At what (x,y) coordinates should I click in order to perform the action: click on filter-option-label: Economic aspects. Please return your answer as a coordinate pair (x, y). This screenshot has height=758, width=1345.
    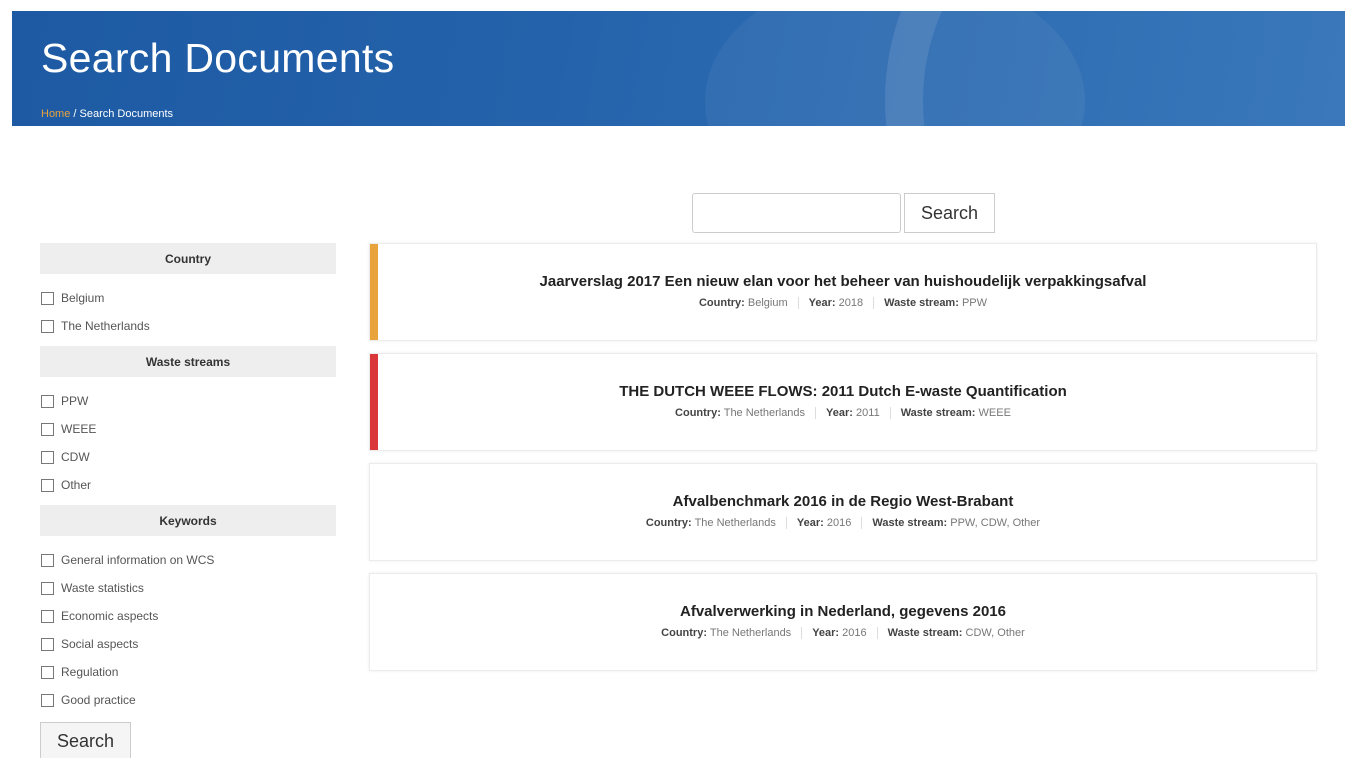
    Looking at the image, I should click on (110, 616).